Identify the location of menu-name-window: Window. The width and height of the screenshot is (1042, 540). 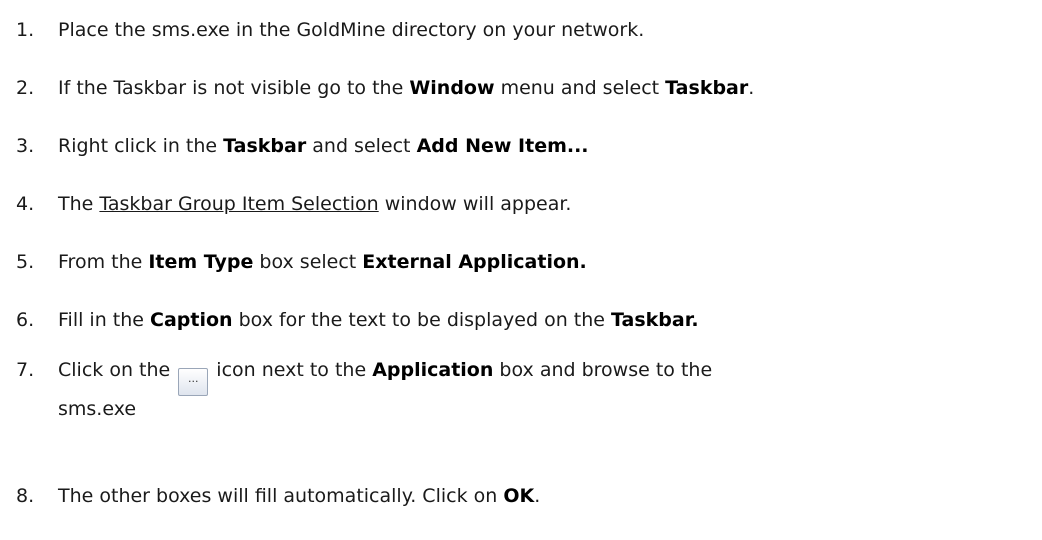
(452, 88).